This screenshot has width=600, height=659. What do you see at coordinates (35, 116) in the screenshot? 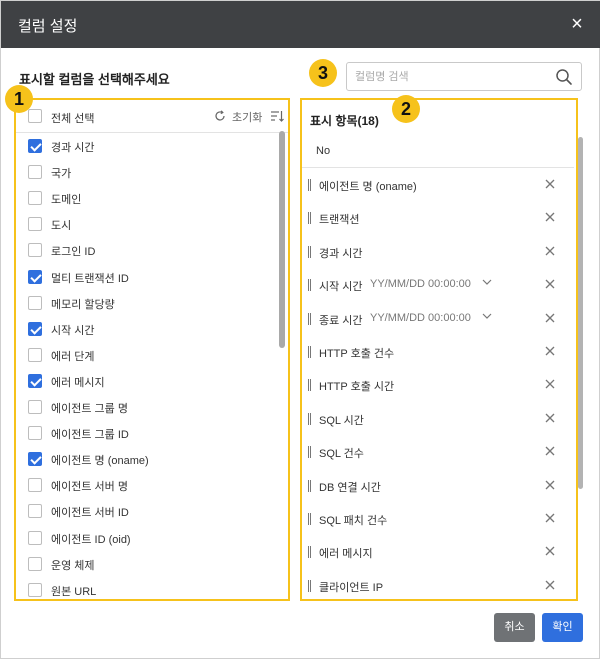
I see `select-all-checkbox` at bounding box center [35, 116].